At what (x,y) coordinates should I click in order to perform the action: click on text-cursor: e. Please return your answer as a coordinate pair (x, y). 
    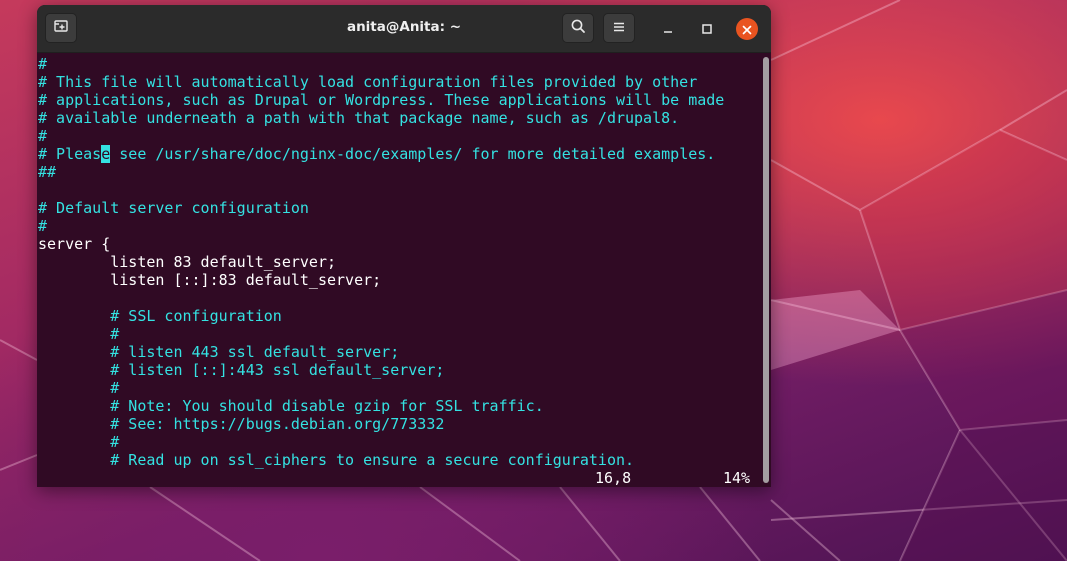
    Looking at the image, I should click on (106, 154).